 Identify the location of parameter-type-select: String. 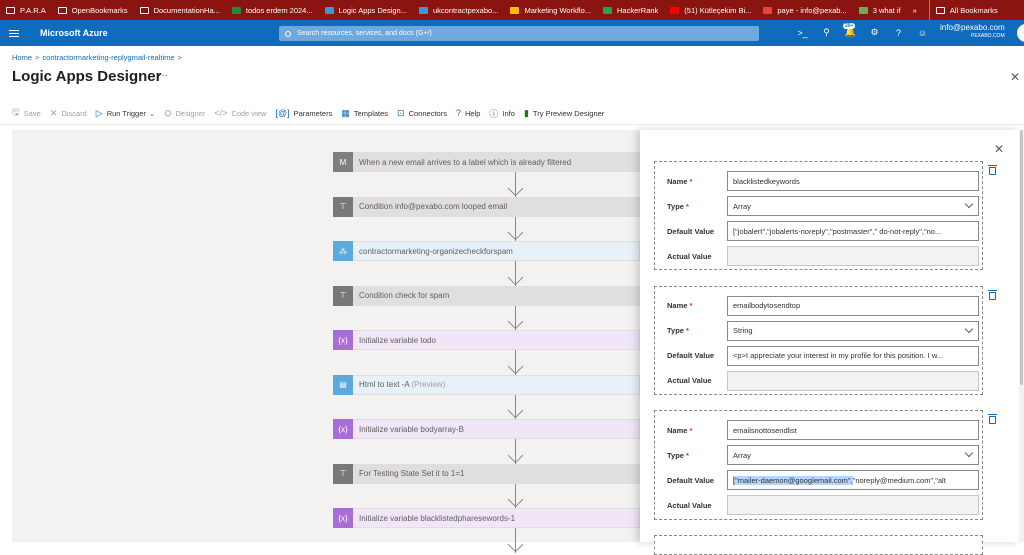
(853, 330).